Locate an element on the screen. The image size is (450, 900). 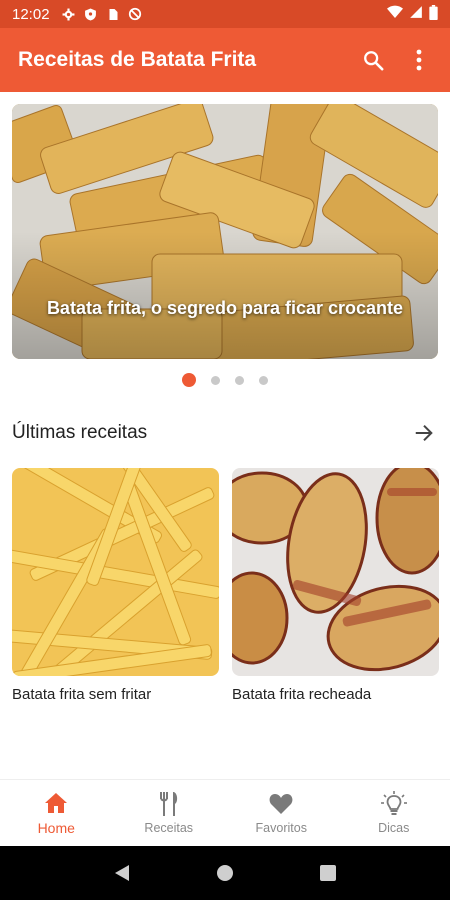
nav-item-dicas: Dicas is located at coordinates (394, 813).